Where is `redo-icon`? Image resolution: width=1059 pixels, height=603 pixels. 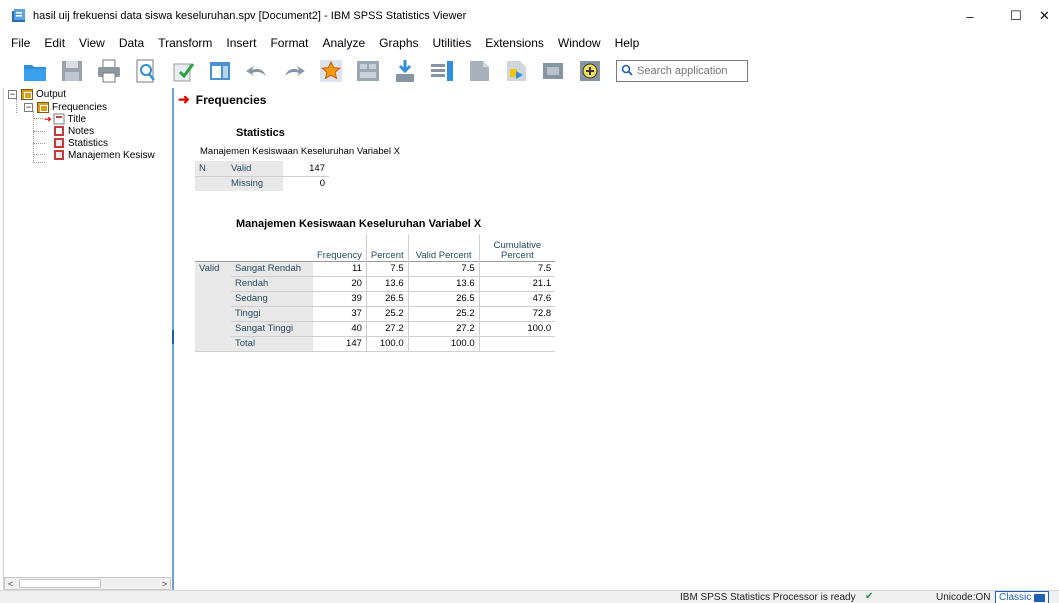
redo-icon is located at coordinates (294, 71).